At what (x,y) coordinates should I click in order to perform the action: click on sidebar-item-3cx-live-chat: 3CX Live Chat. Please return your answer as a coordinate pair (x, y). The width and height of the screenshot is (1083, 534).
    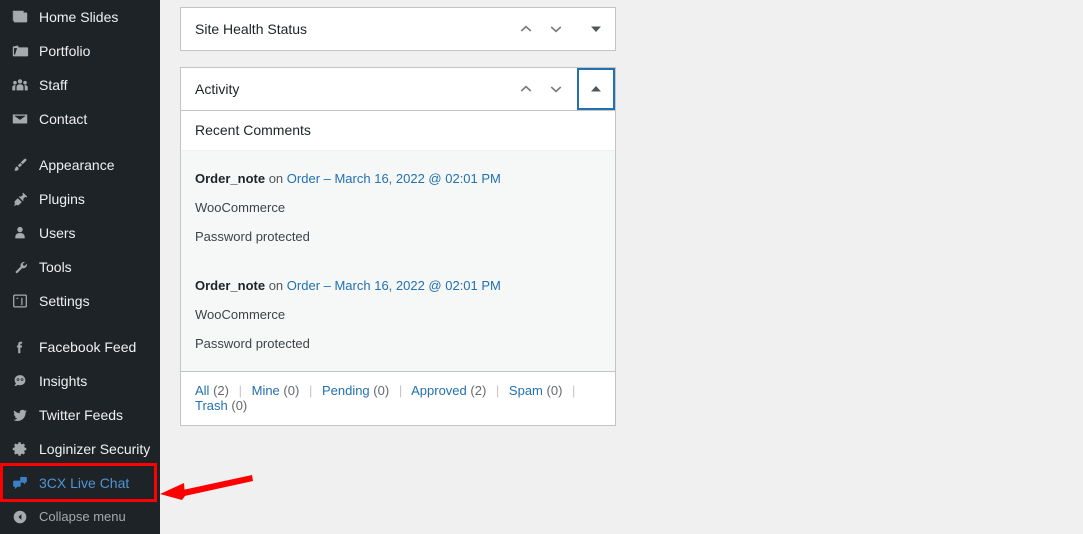
    Looking at the image, I should click on (80, 483).